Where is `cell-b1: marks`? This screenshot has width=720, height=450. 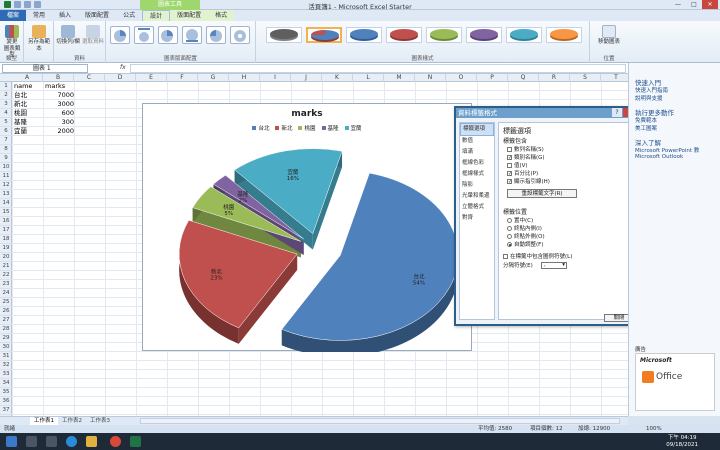 cell-b1: marks is located at coordinates (55, 86).